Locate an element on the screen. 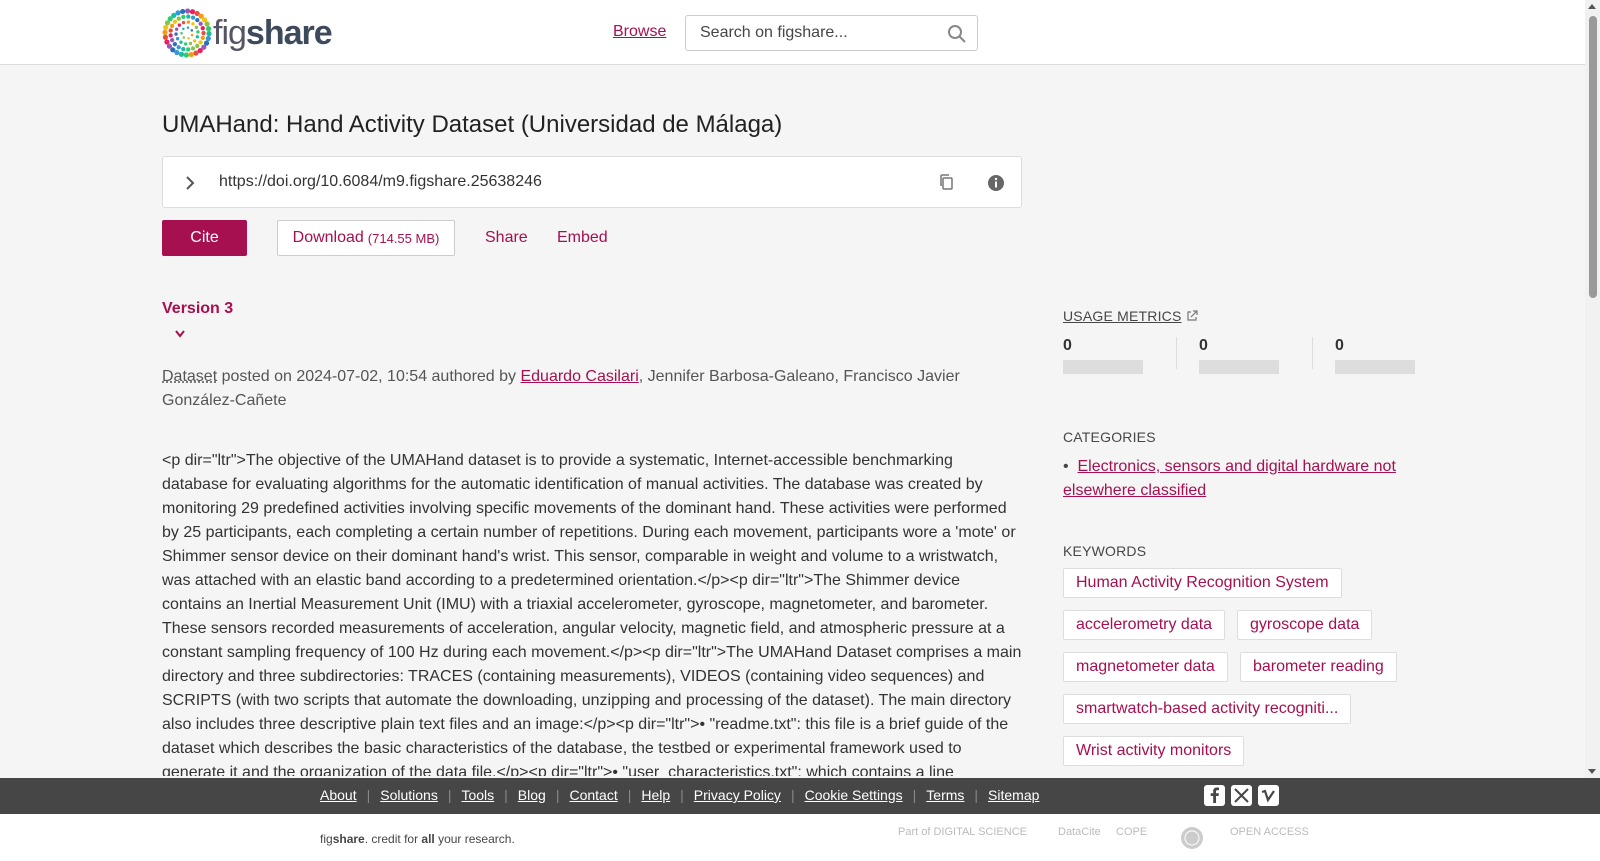 This screenshot has width=1600, height=861. cope-logo-text: COPE is located at coordinates (1132, 832).